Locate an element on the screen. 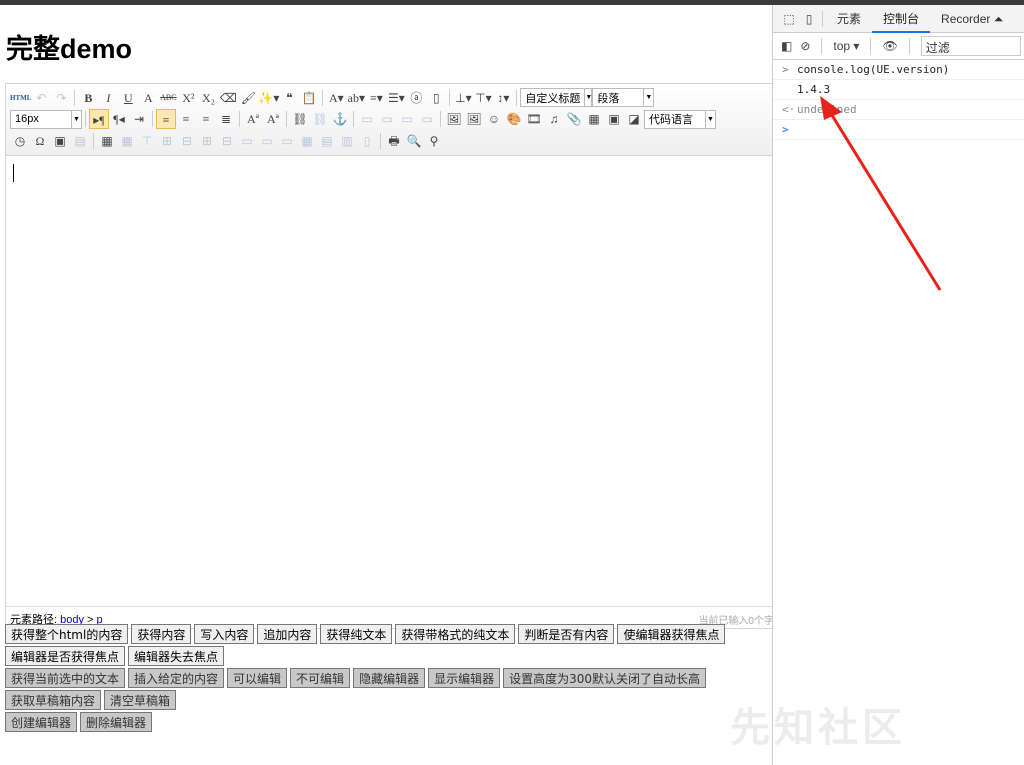  pasteplain-icon: 📋 is located at coordinates (309, 98).